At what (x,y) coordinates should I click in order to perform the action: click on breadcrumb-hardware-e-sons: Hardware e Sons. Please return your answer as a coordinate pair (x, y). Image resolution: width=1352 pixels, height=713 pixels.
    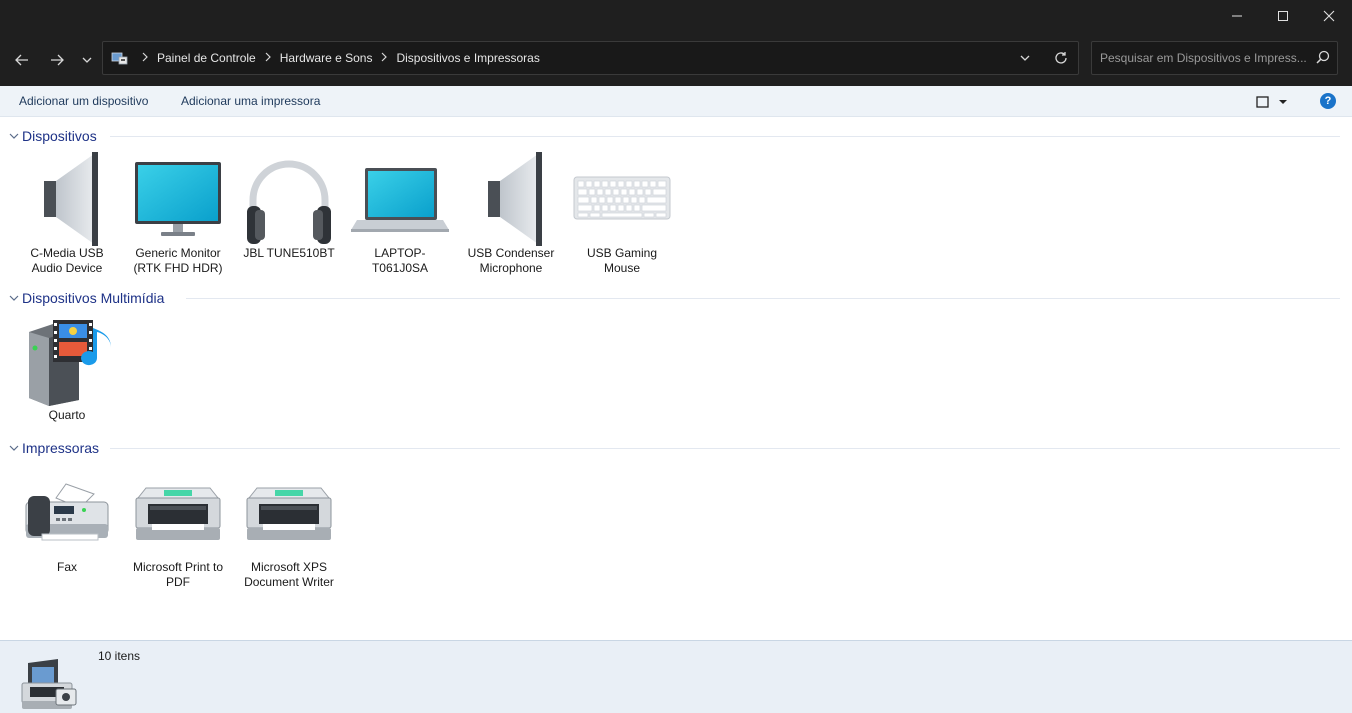
    Looking at the image, I should click on (326, 58).